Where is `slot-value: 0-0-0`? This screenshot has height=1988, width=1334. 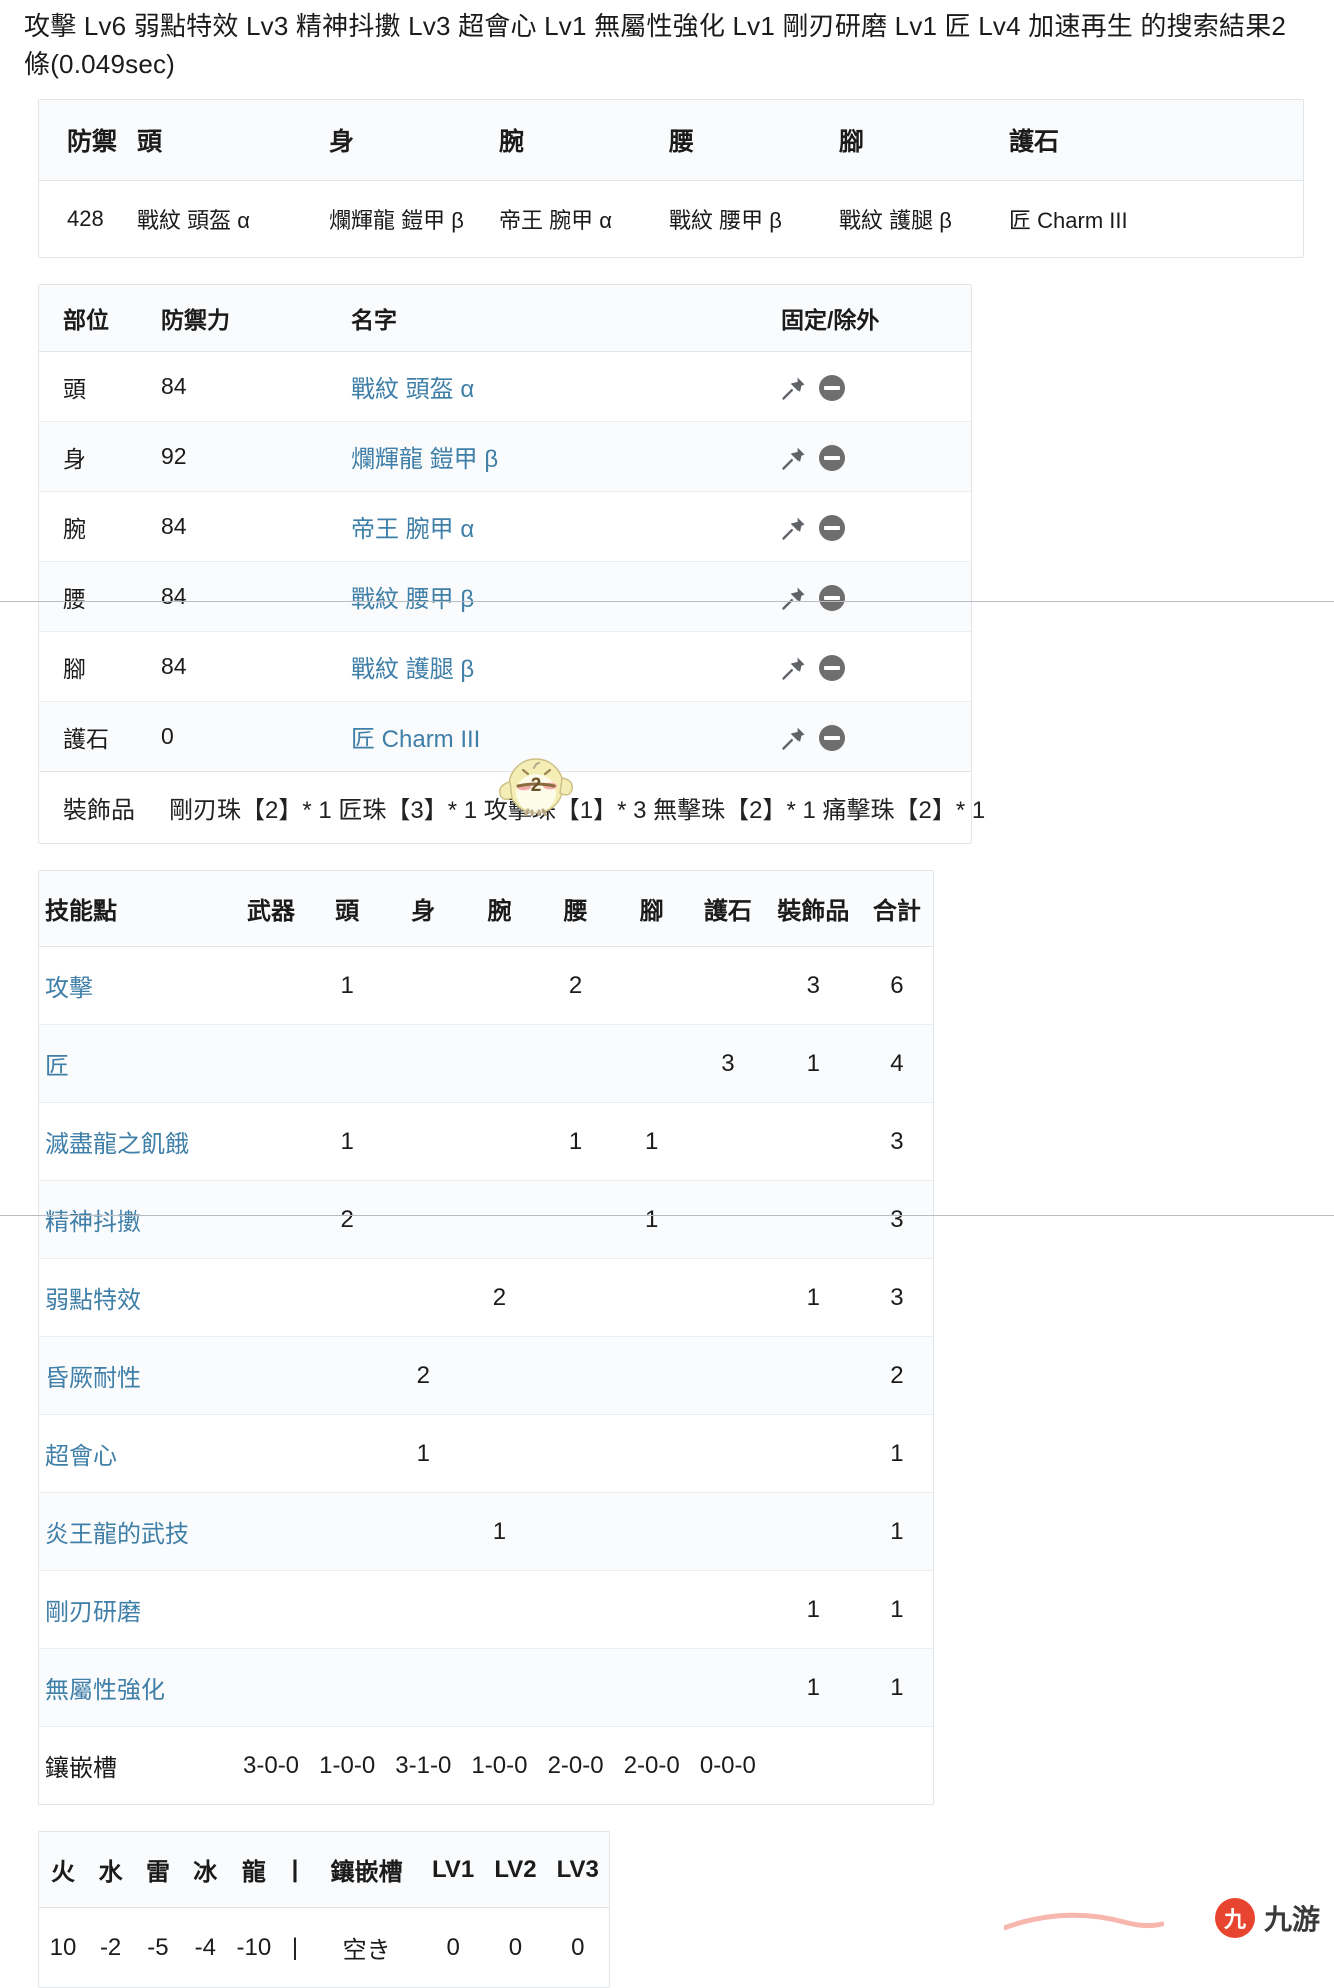 slot-value: 0-0-0 is located at coordinates (727, 1765).